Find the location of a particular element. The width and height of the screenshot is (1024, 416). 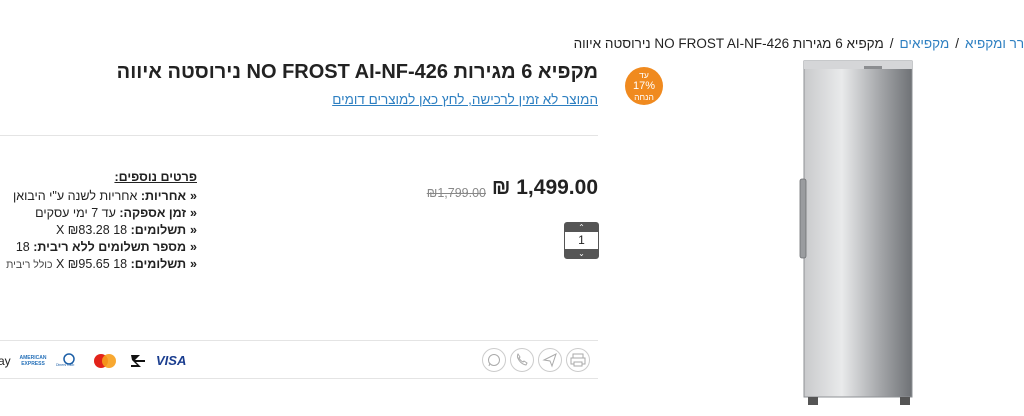

details-value: 18 X ₪95.65 is located at coordinates (91, 264).